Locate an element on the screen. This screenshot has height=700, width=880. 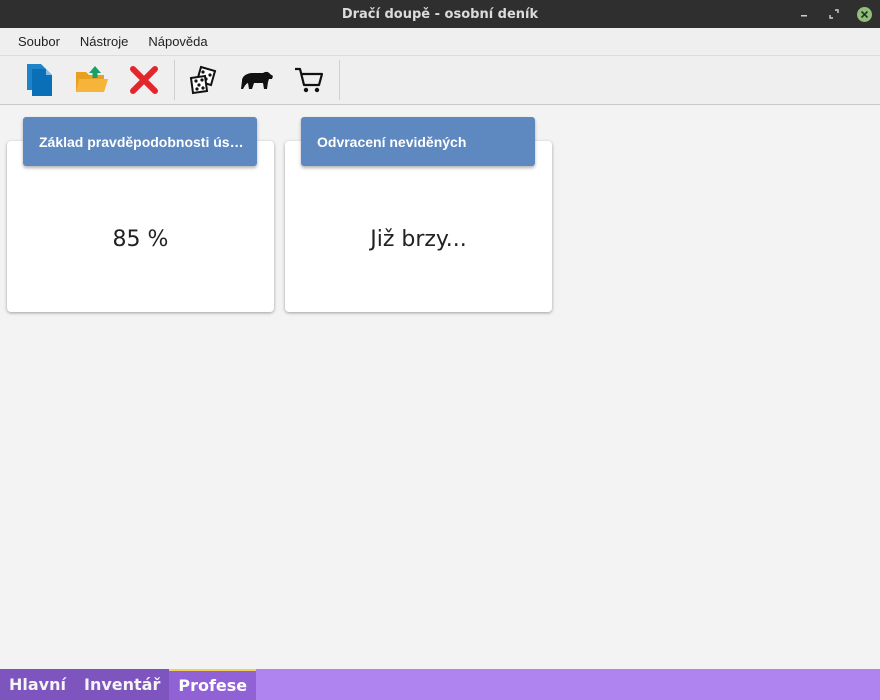
shopping-cart-icon is located at coordinates (309, 80).